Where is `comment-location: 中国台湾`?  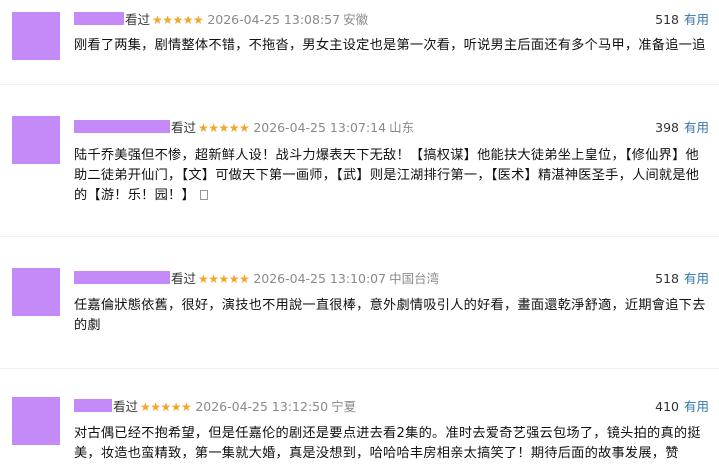
comment-location: 中国台湾 is located at coordinates (414, 278).